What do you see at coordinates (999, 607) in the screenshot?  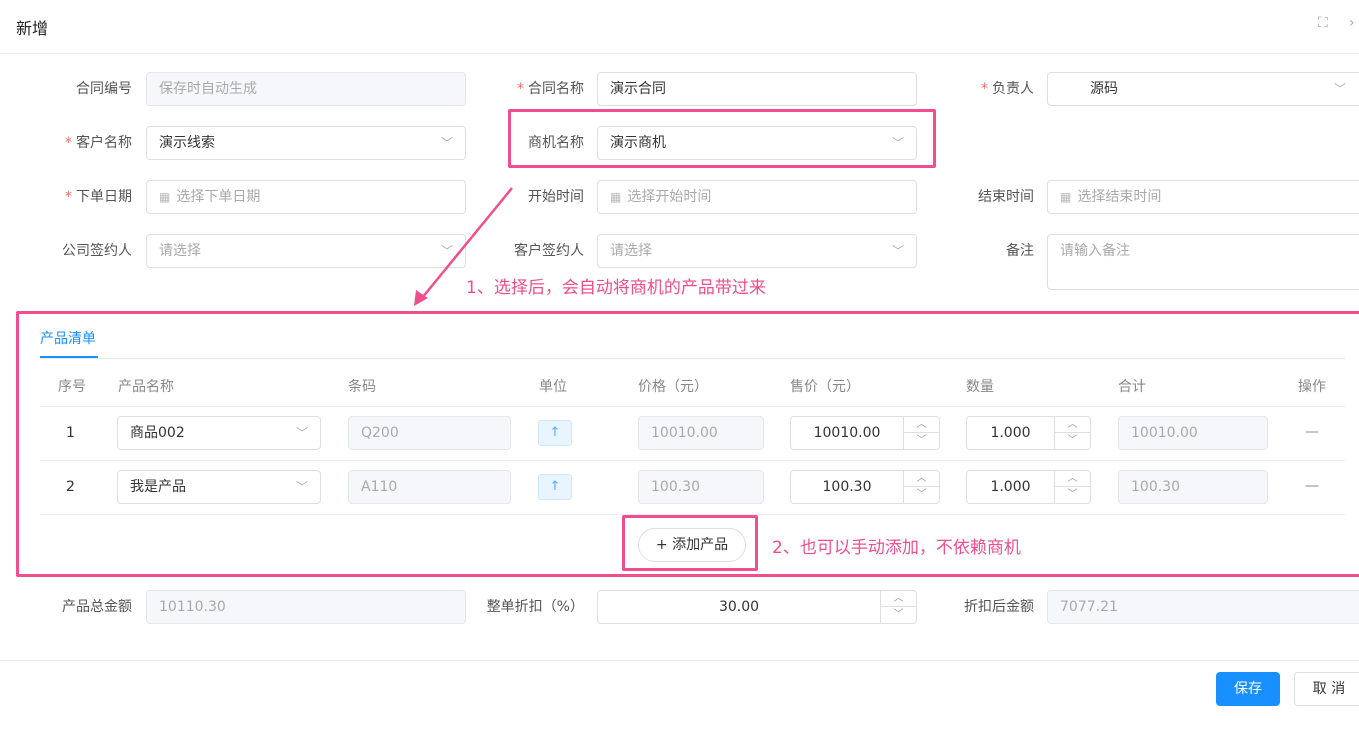 I see `after-discount-label: 折扣后金额` at bounding box center [999, 607].